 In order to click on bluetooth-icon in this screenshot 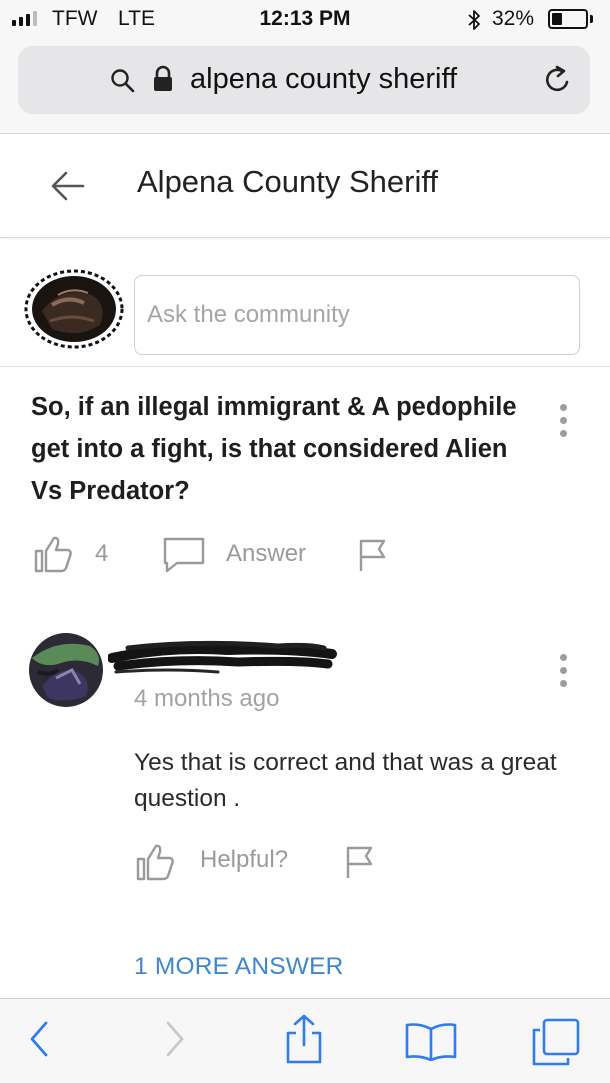, I will do `click(474, 20)`.